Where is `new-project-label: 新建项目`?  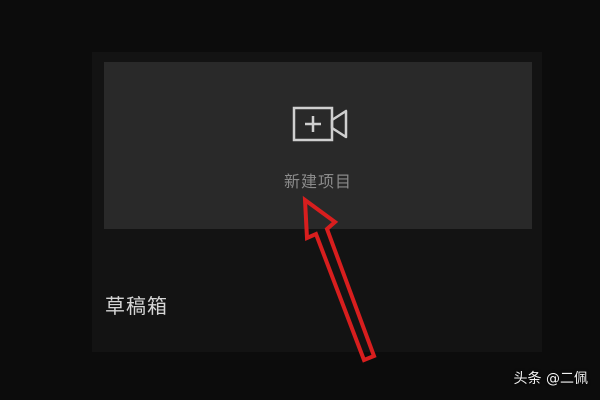 new-project-label: 新建项目 is located at coordinates (317, 181).